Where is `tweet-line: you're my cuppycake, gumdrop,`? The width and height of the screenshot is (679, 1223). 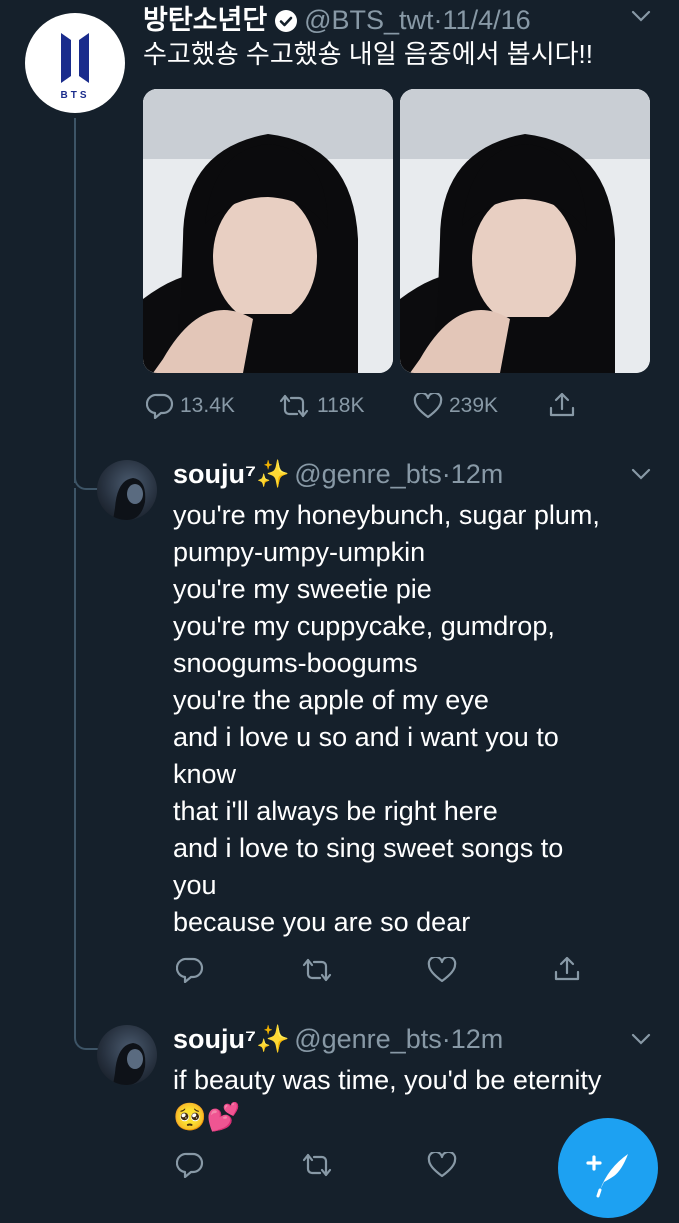 tweet-line: you're my cuppycake, gumdrop, is located at coordinates (364, 626).